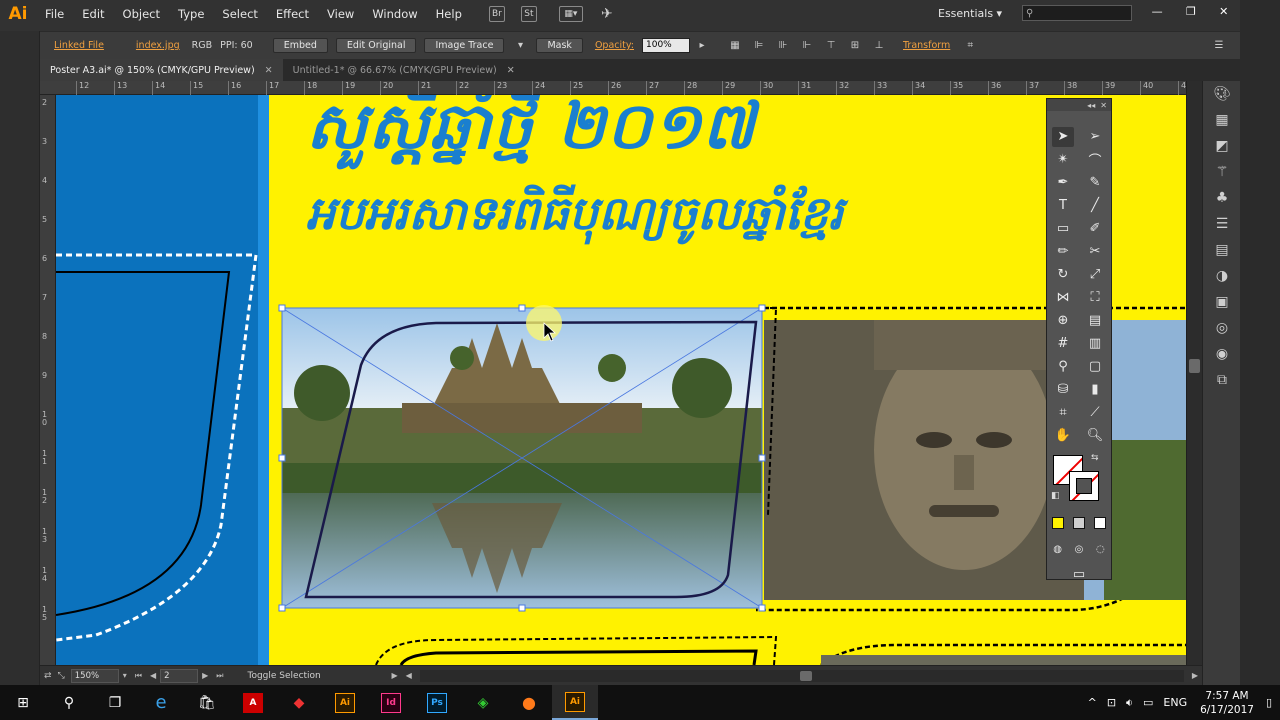  Describe the element at coordinates (93, 14) in the screenshot. I see `menu-edit: Edit` at that location.